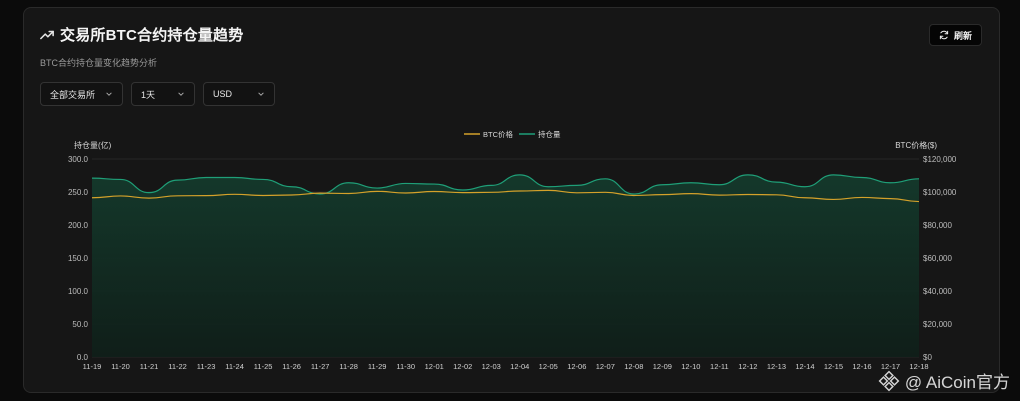 The height and width of the screenshot is (401, 1020). What do you see at coordinates (234, 366) in the screenshot?
I see `x-tick-label: 11-24` at bounding box center [234, 366].